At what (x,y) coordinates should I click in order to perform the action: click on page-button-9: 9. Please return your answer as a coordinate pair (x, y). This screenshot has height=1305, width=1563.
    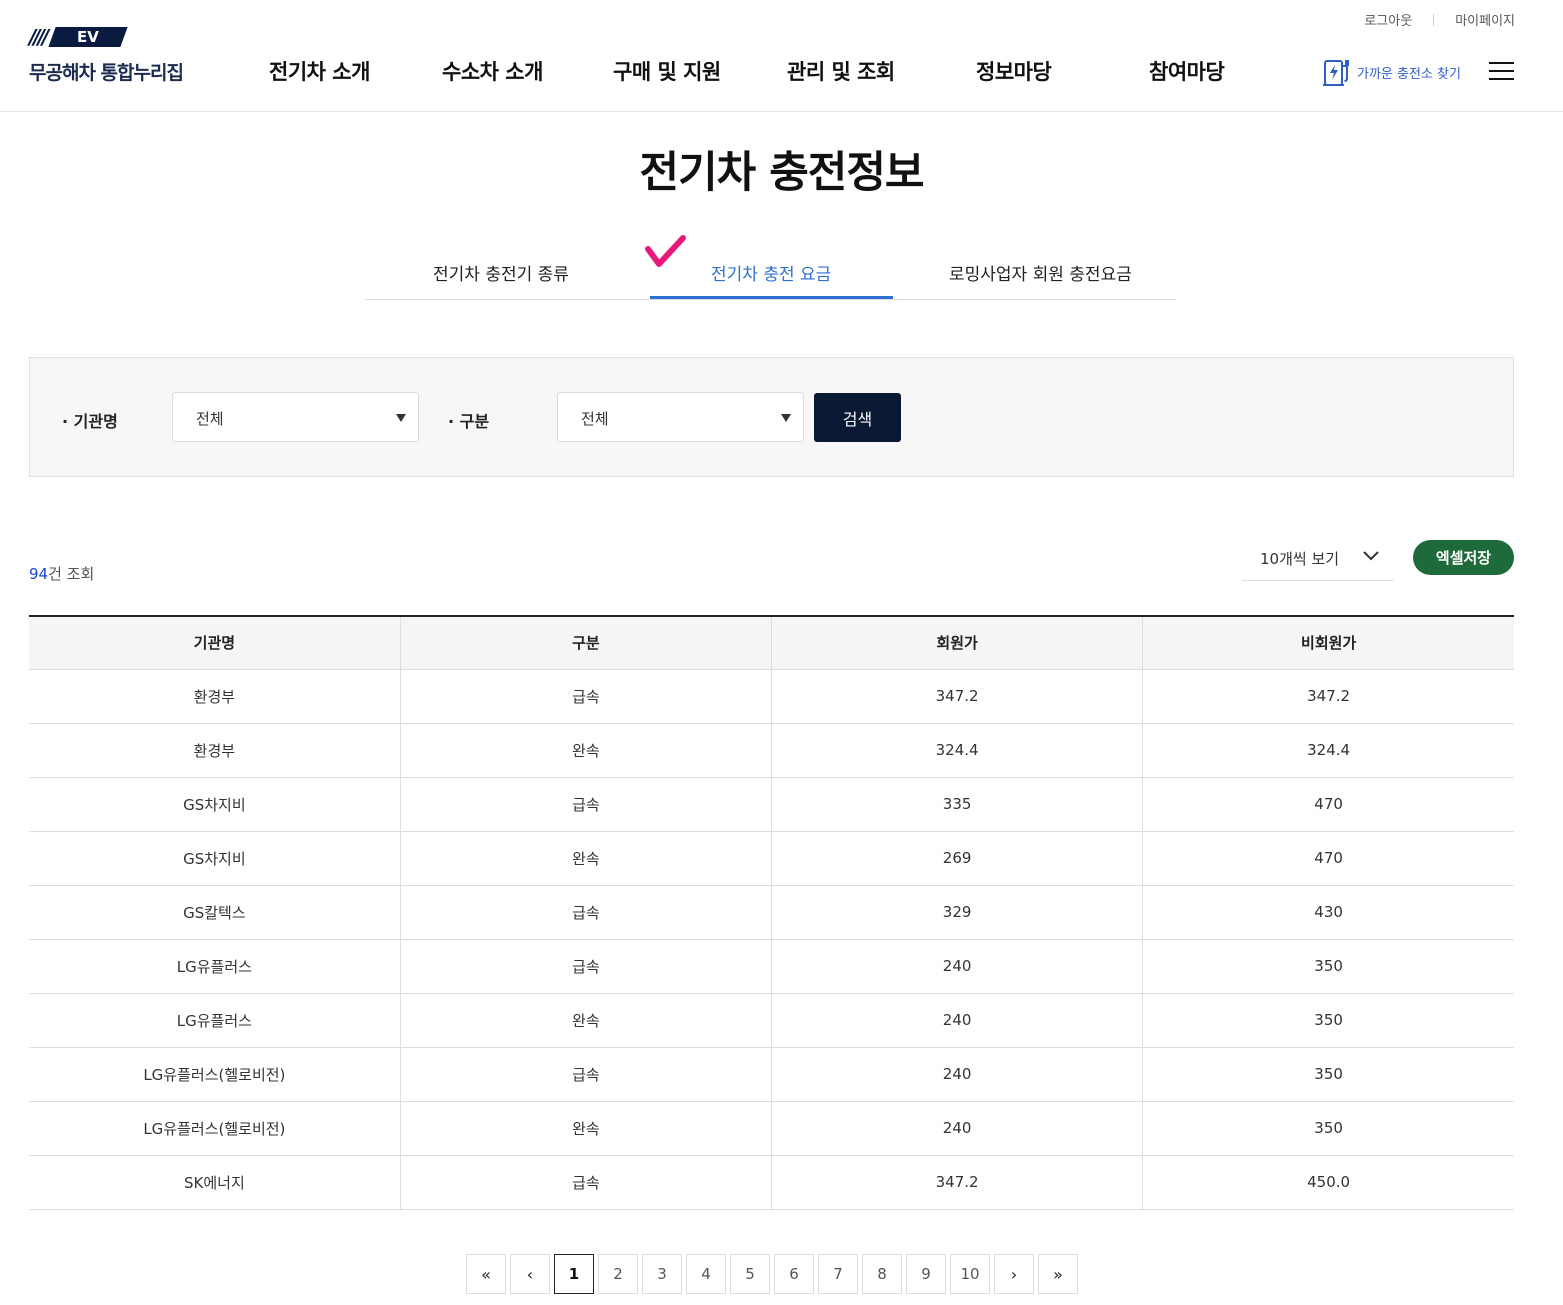
    Looking at the image, I should click on (926, 1274).